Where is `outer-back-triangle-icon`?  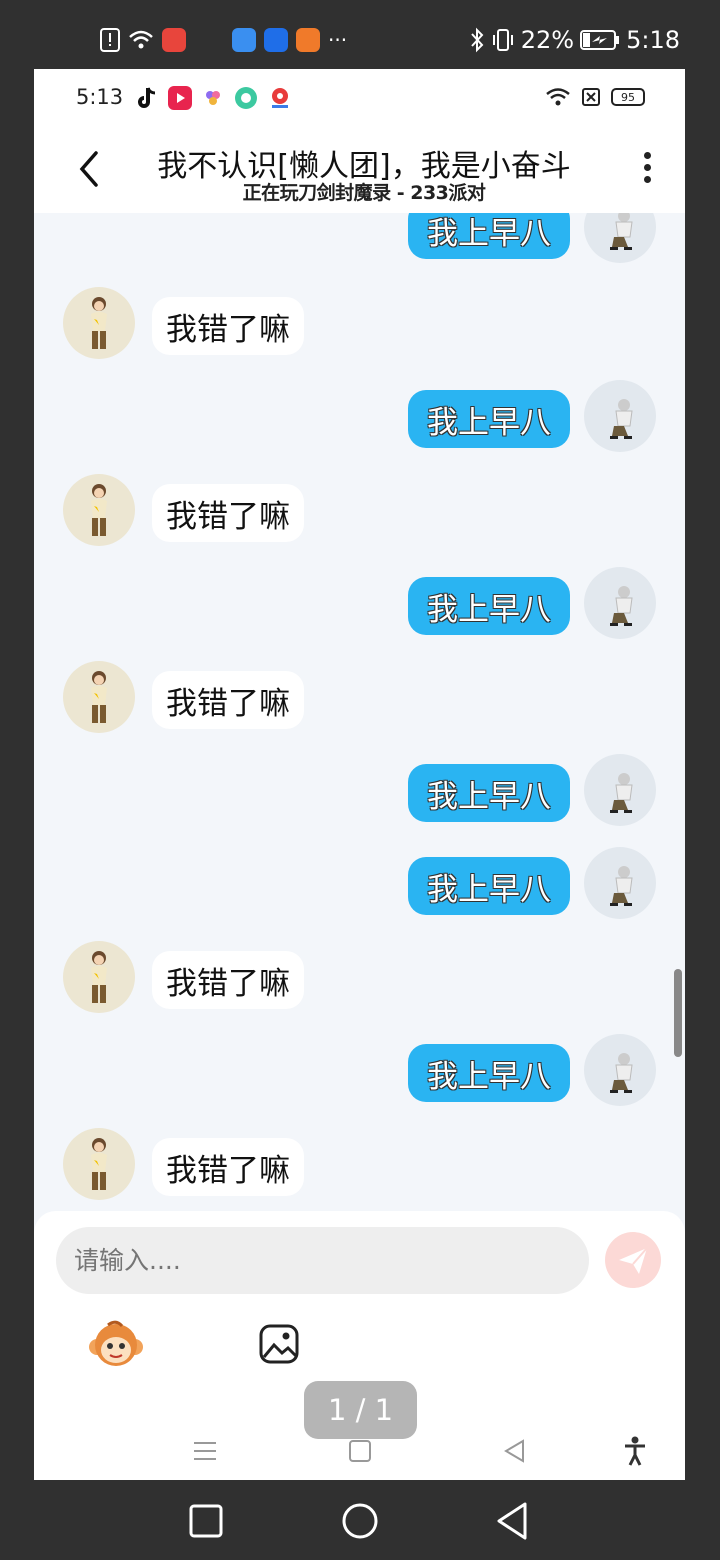
outer-back-triangle-icon is located at coordinates (512, 1521).